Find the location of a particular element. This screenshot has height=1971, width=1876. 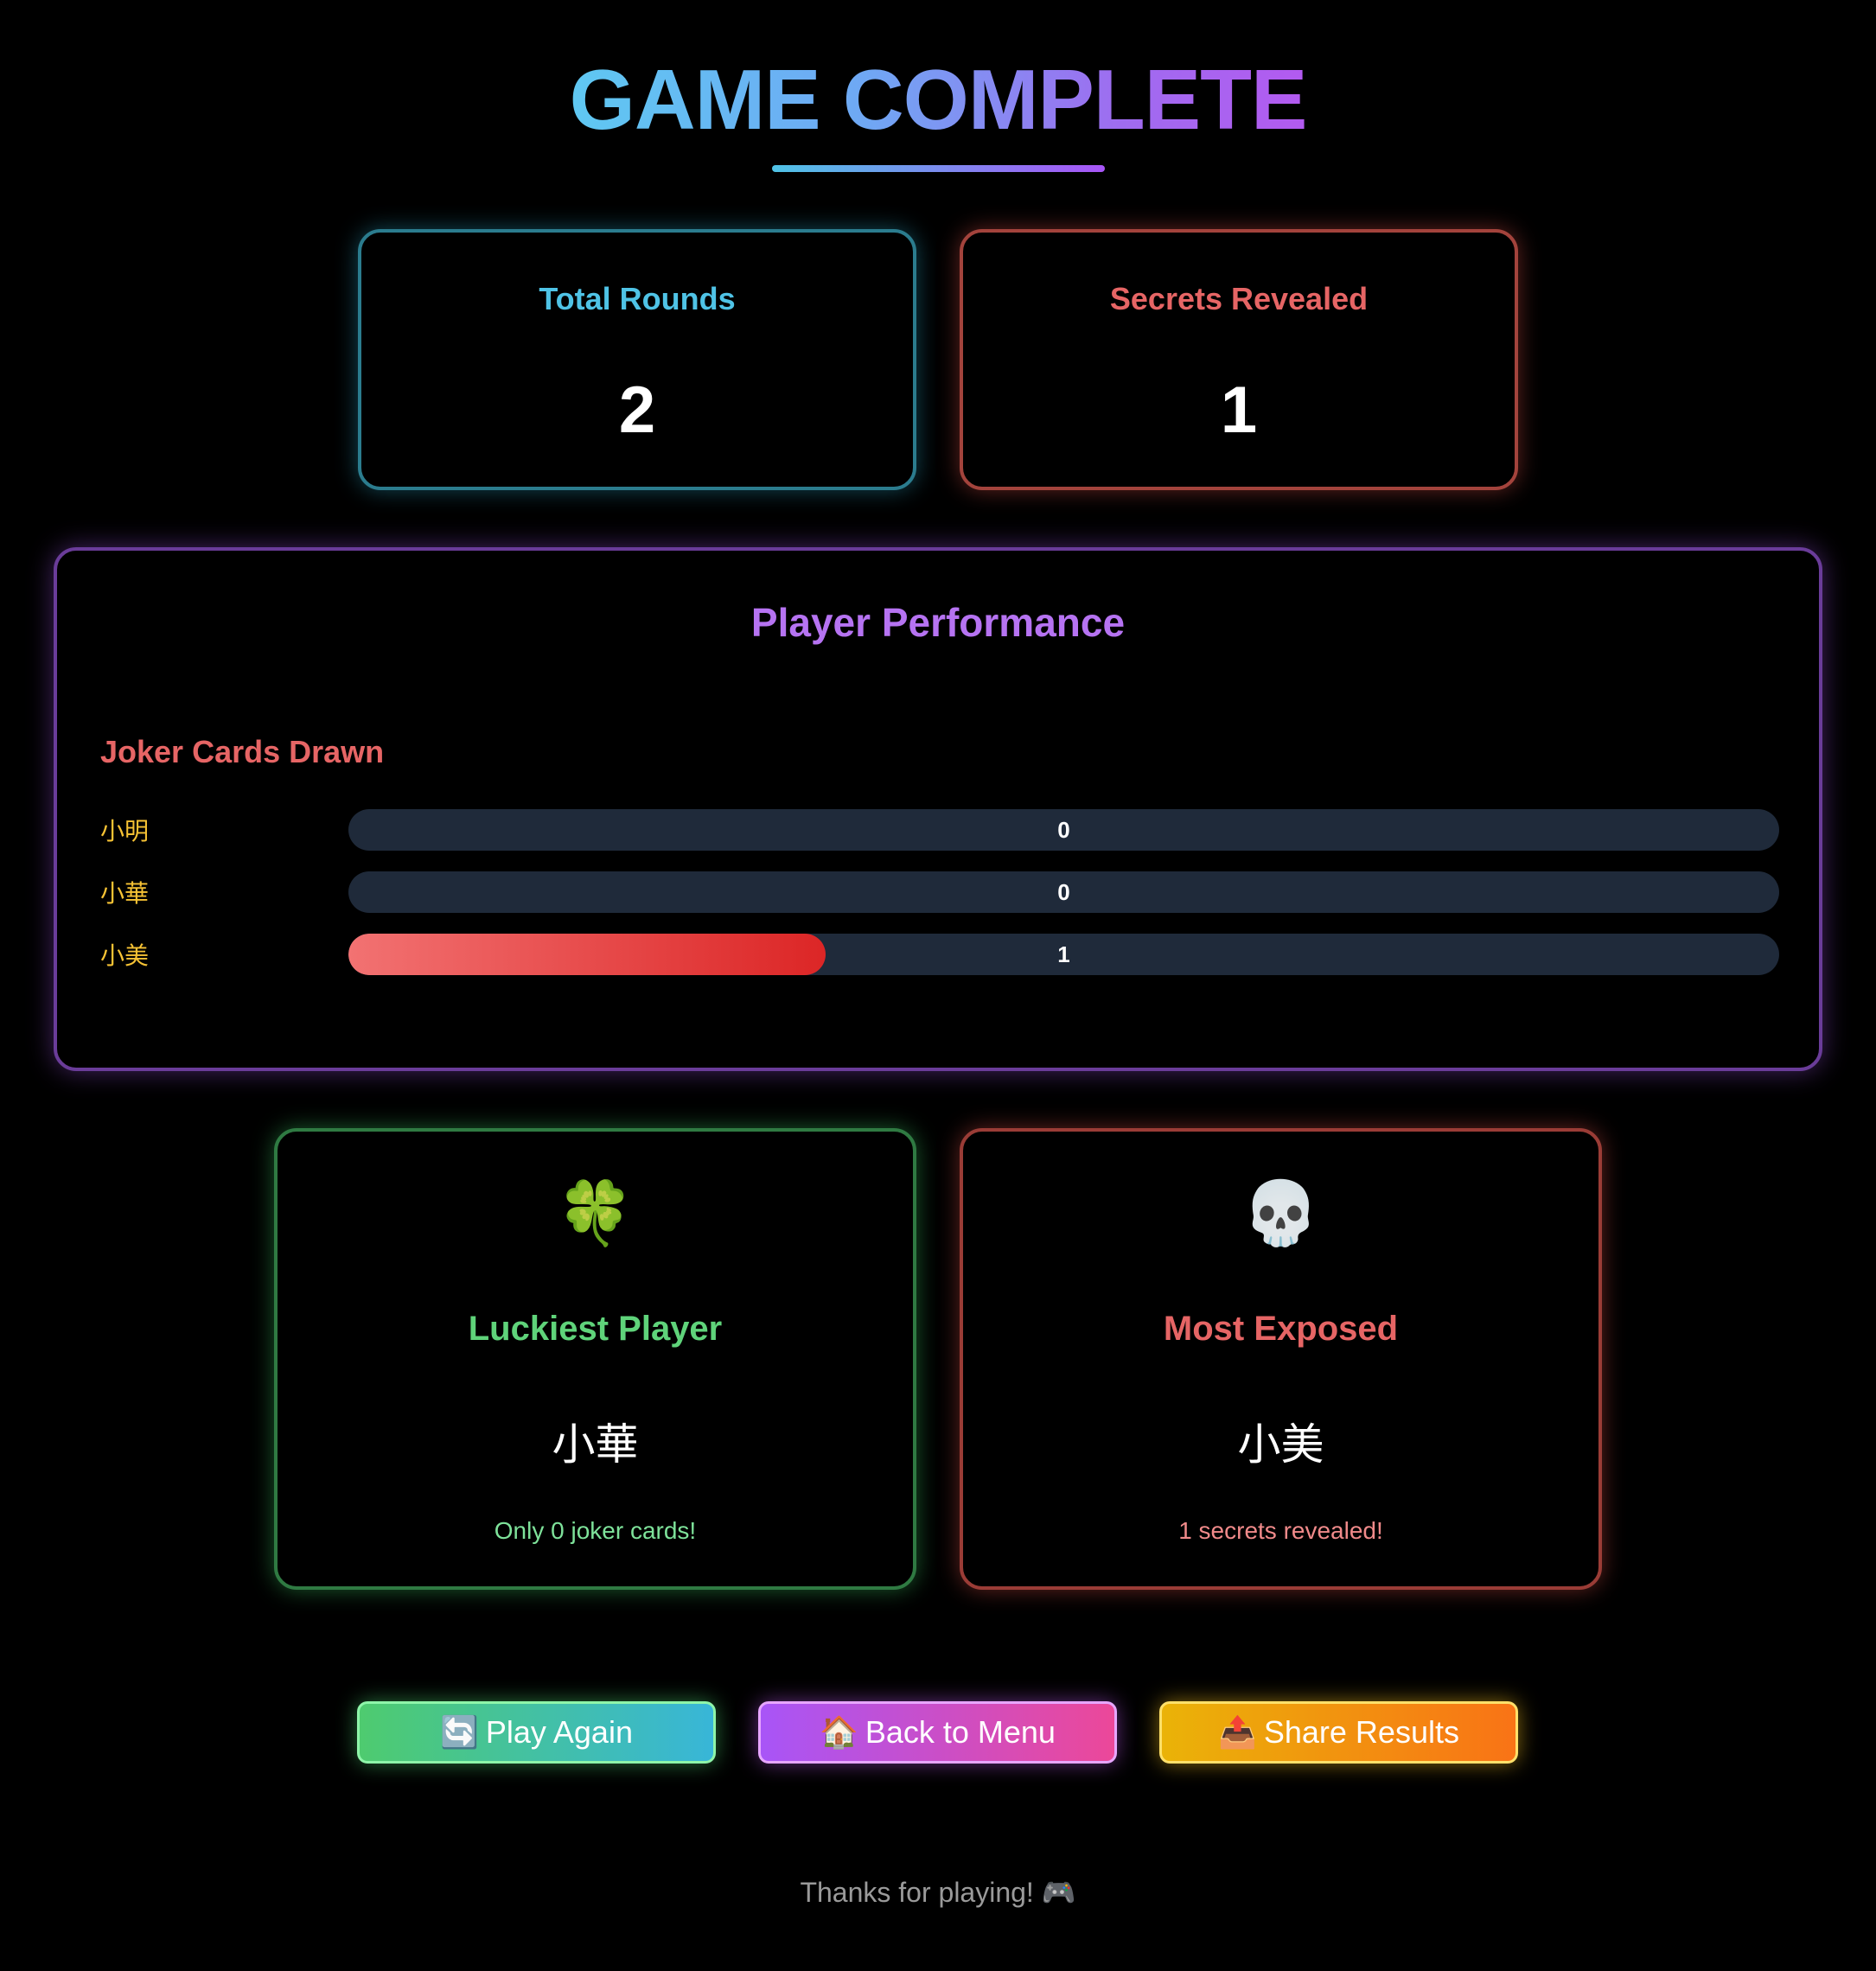

luckiest-player-title: Luckiest Player is located at coordinates (595, 1329).